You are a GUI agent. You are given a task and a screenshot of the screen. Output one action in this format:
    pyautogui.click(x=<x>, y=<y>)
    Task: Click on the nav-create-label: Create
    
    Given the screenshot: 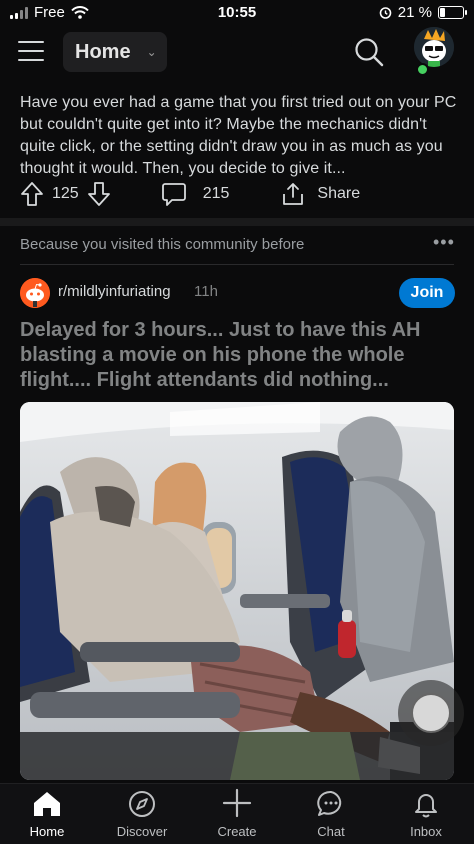 What is the action you would take?
    pyautogui.click(x=237, y=831)
    